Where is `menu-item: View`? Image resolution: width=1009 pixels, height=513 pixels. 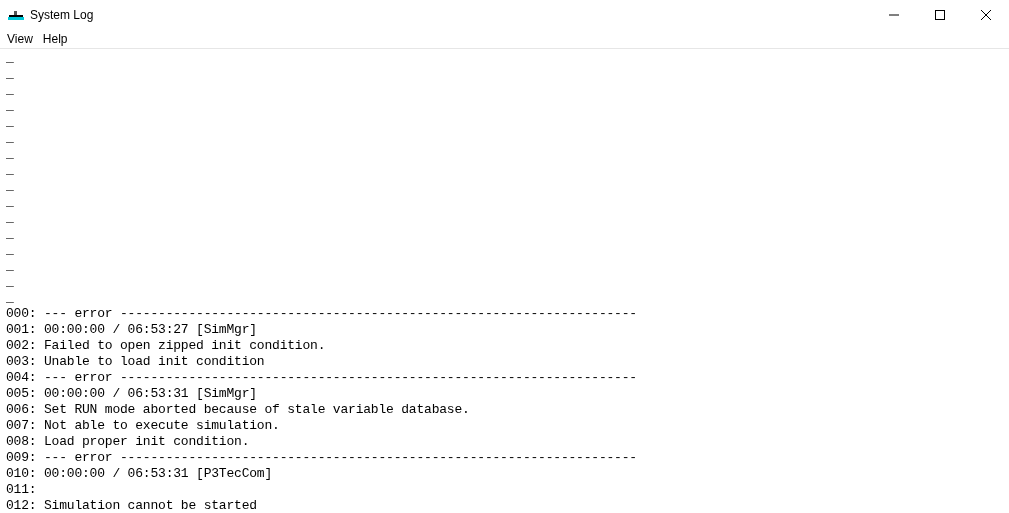
menu-item: View is located at coordinates (20, 39).